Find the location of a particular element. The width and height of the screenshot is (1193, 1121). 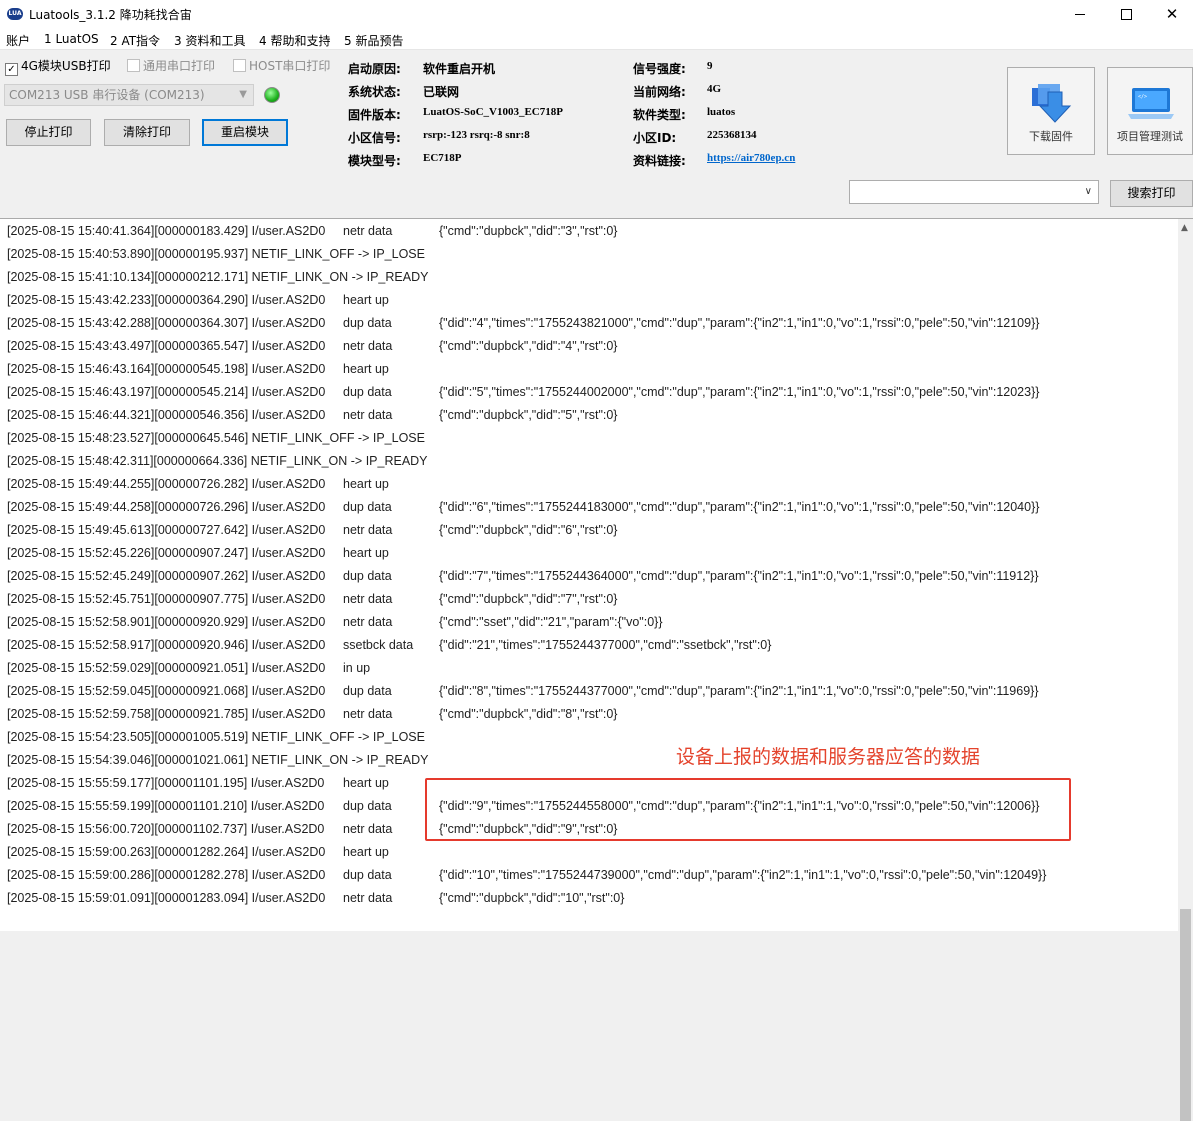

scroll-up-icon: ▲ is located at coordinates (1184, 228).